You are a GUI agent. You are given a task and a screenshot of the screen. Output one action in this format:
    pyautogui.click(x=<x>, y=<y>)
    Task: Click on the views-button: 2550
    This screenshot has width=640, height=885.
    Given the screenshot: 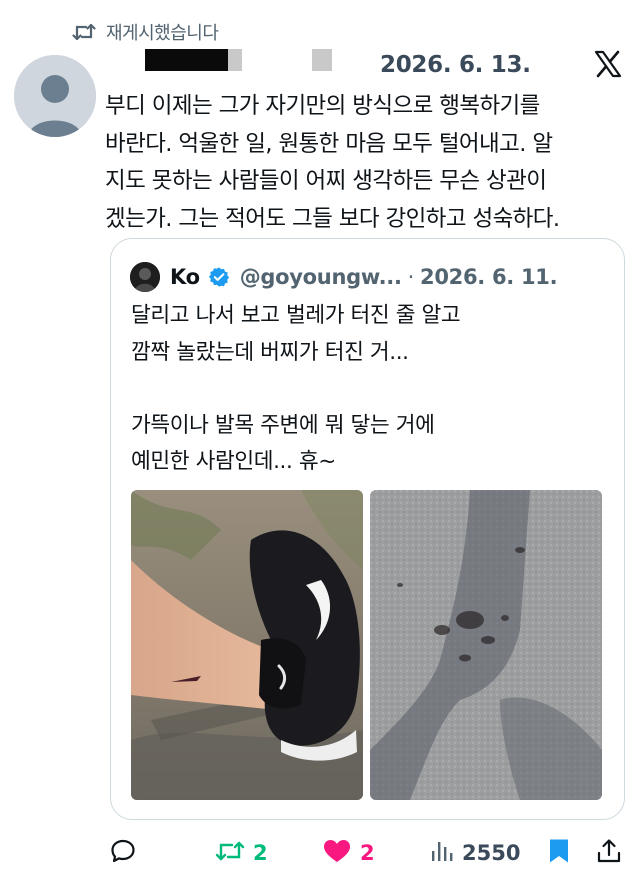 What is the action you would take?
    pyautogui.click(x=475, y=853)
    